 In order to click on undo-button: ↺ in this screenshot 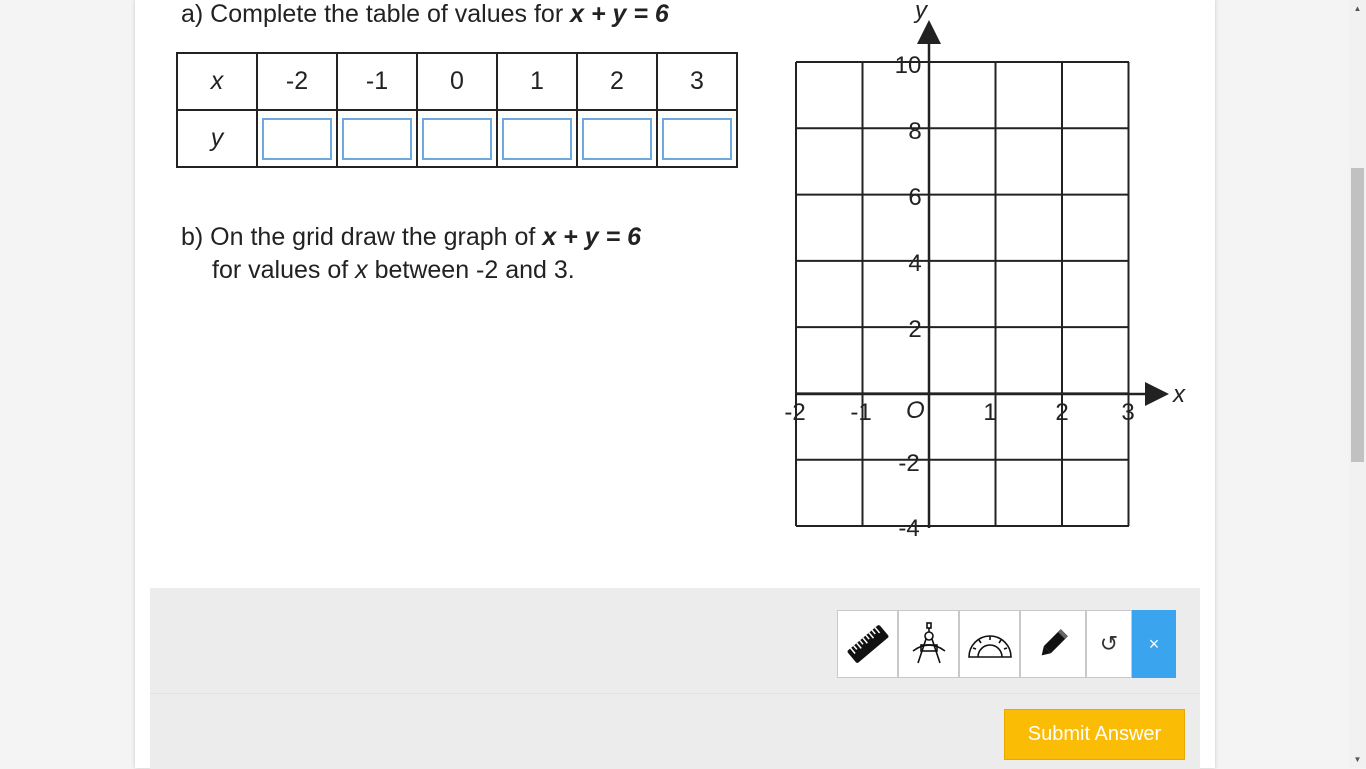, I will do `click(1109, 644)`.